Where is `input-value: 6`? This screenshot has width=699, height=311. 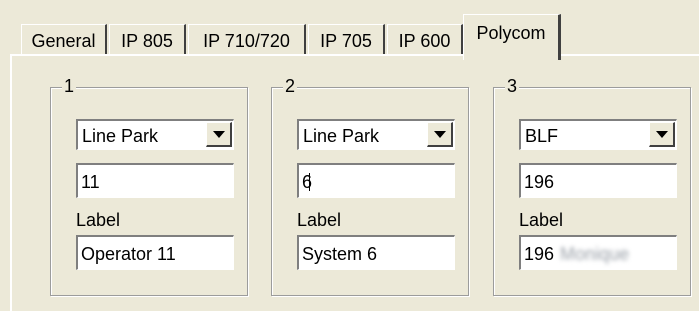
input-value: 6 is located at coordinates (307, 182).